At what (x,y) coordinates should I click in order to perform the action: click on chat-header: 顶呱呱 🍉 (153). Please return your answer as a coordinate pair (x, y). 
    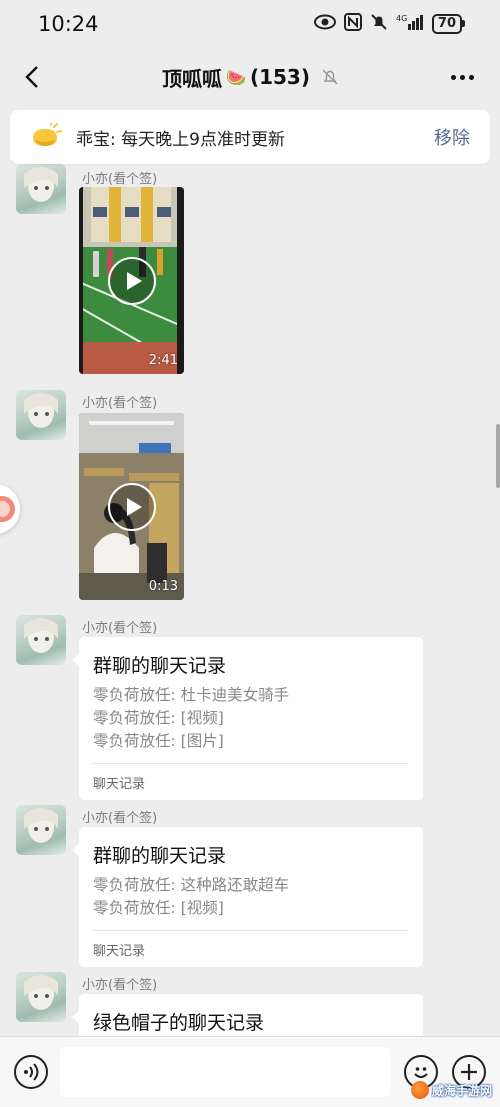
    Looking at the image, I should click on (250, 77).